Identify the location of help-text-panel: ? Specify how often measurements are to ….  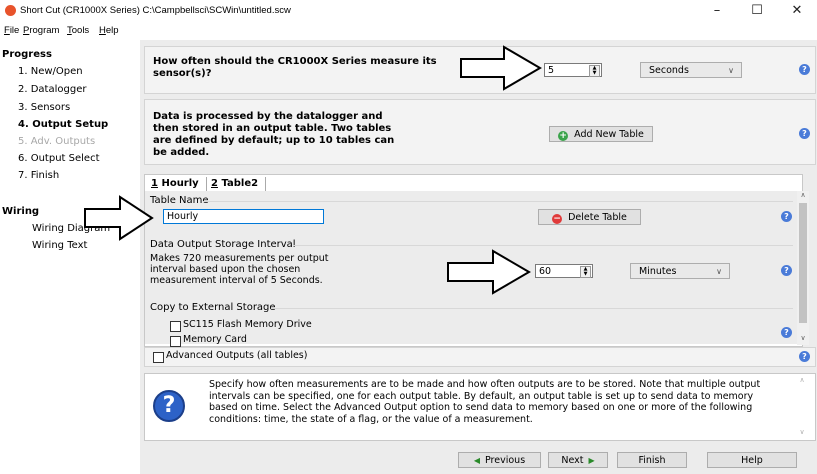
(480, 407).